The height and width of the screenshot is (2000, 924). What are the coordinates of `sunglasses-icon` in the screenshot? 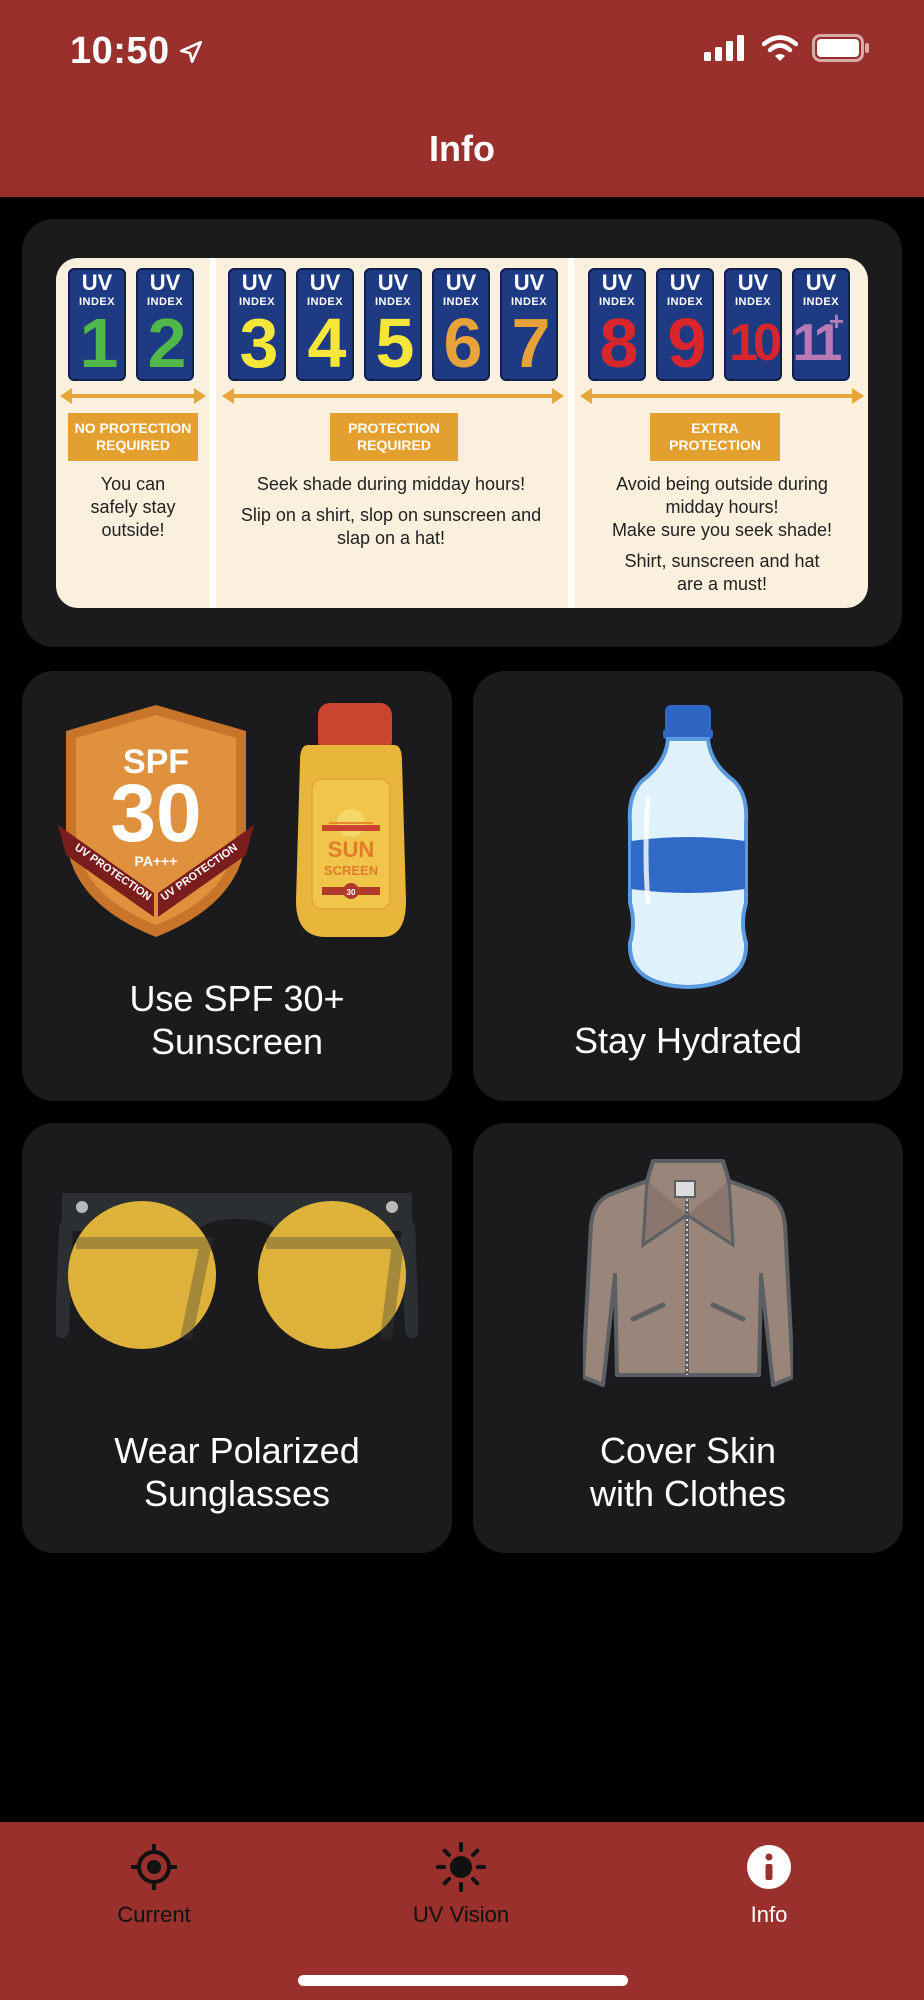 It's located at (237, 1271).